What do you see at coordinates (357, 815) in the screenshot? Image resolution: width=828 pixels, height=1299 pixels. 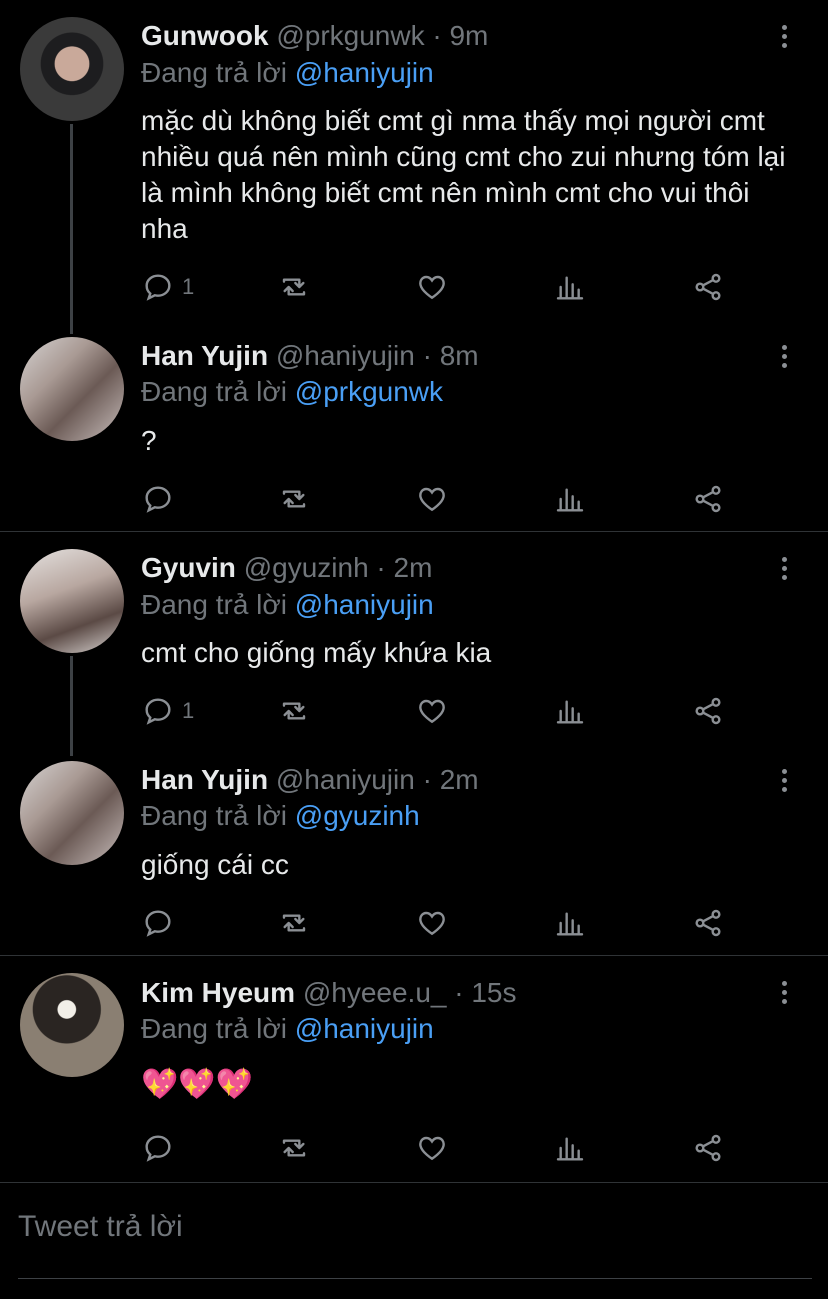 I see `mention-link: @gyuzinh` at bounding box center [357, 815].